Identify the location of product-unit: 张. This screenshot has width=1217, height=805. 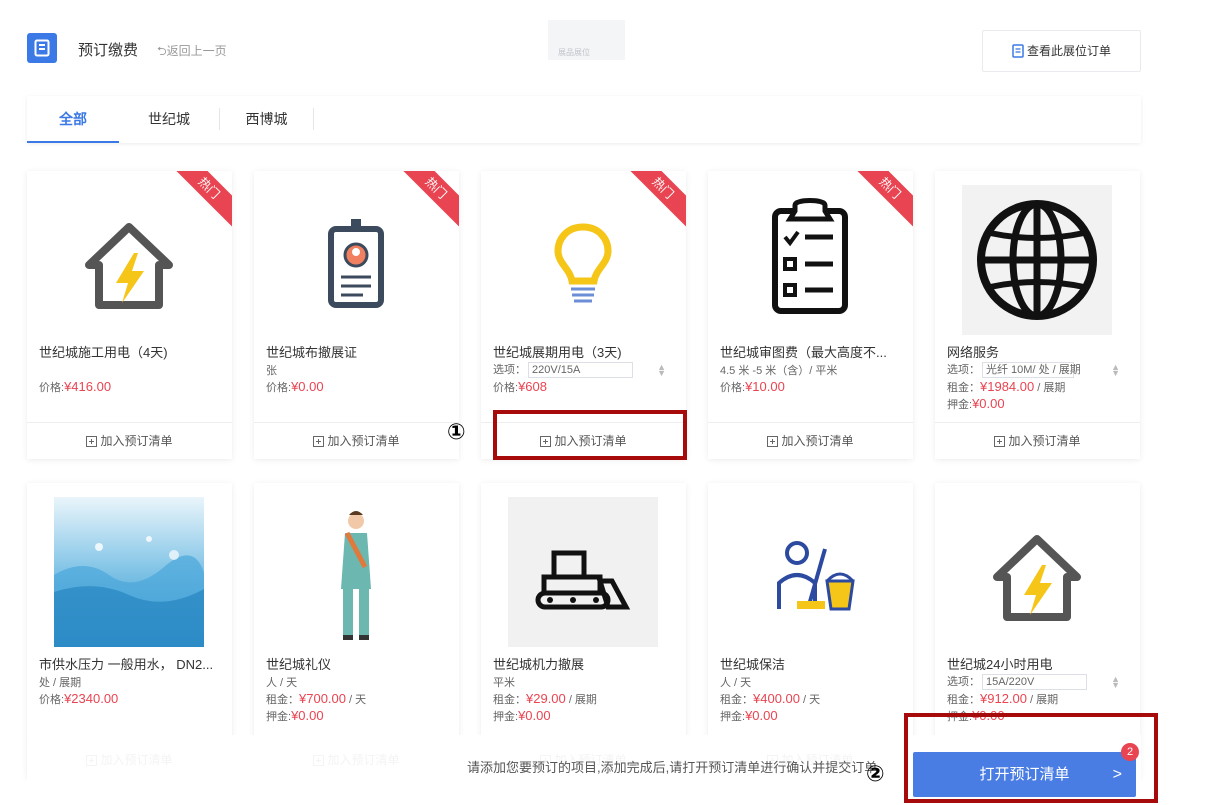
(271, 371).